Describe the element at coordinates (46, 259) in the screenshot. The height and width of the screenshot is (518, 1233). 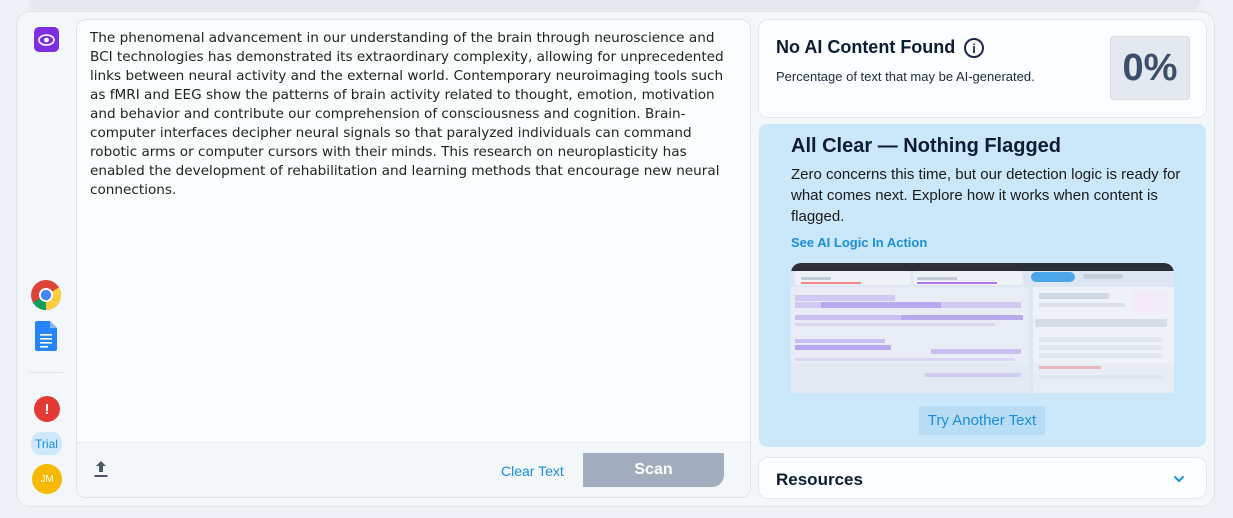
I see `left-rail: ! Trial JM` at that location.